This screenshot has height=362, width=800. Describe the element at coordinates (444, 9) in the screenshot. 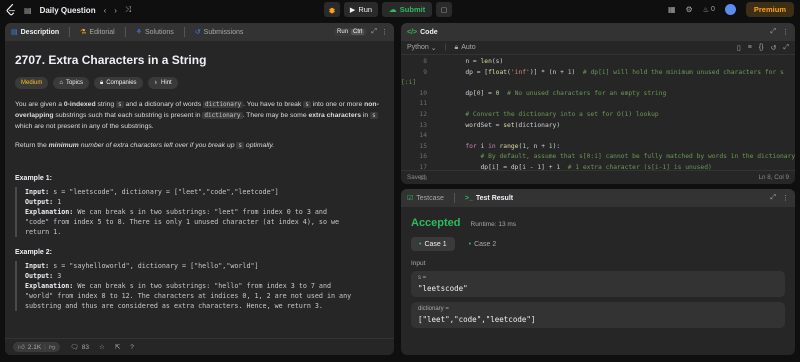

I see `notes-button: ▢` at that location.